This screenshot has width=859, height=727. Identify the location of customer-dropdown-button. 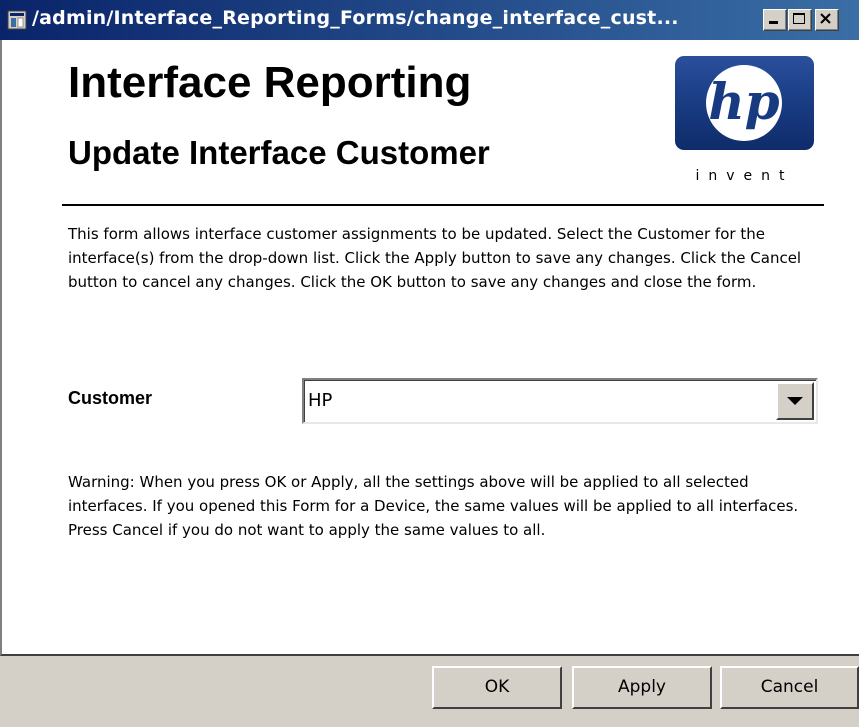
(795, 401).